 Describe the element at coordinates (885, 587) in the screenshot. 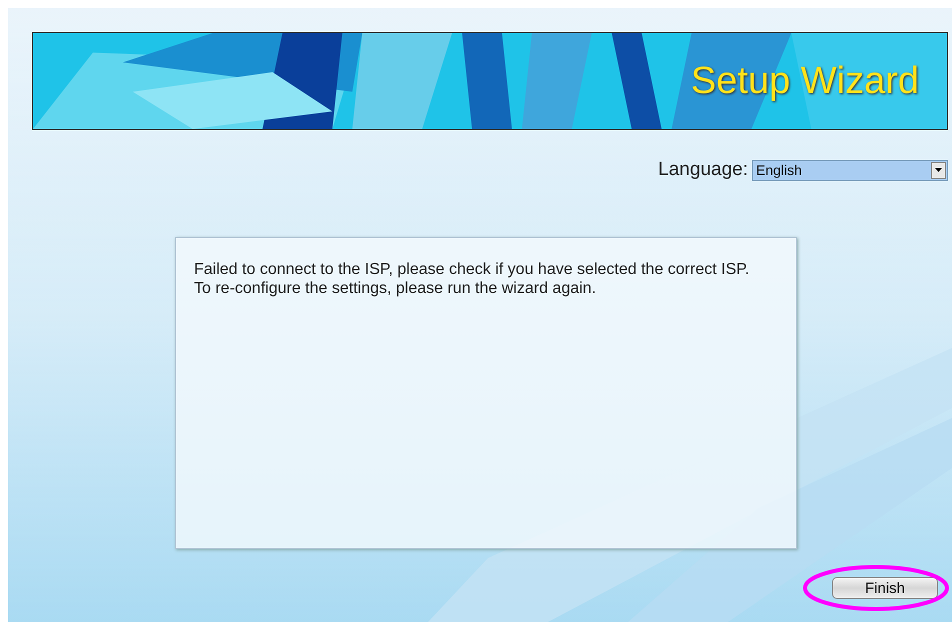

I see `finish-button: Finish` at that location.